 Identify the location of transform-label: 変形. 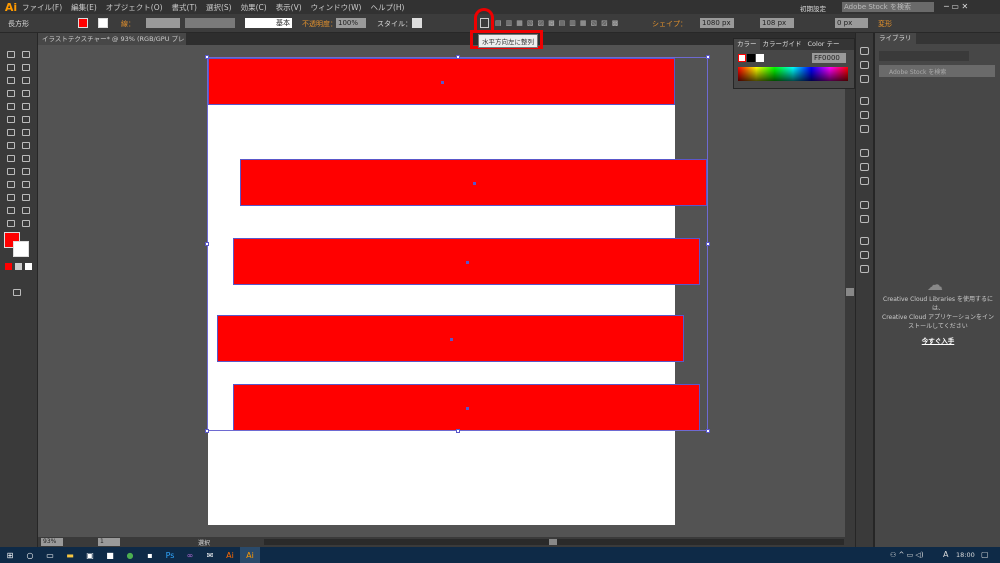
(885, 24).